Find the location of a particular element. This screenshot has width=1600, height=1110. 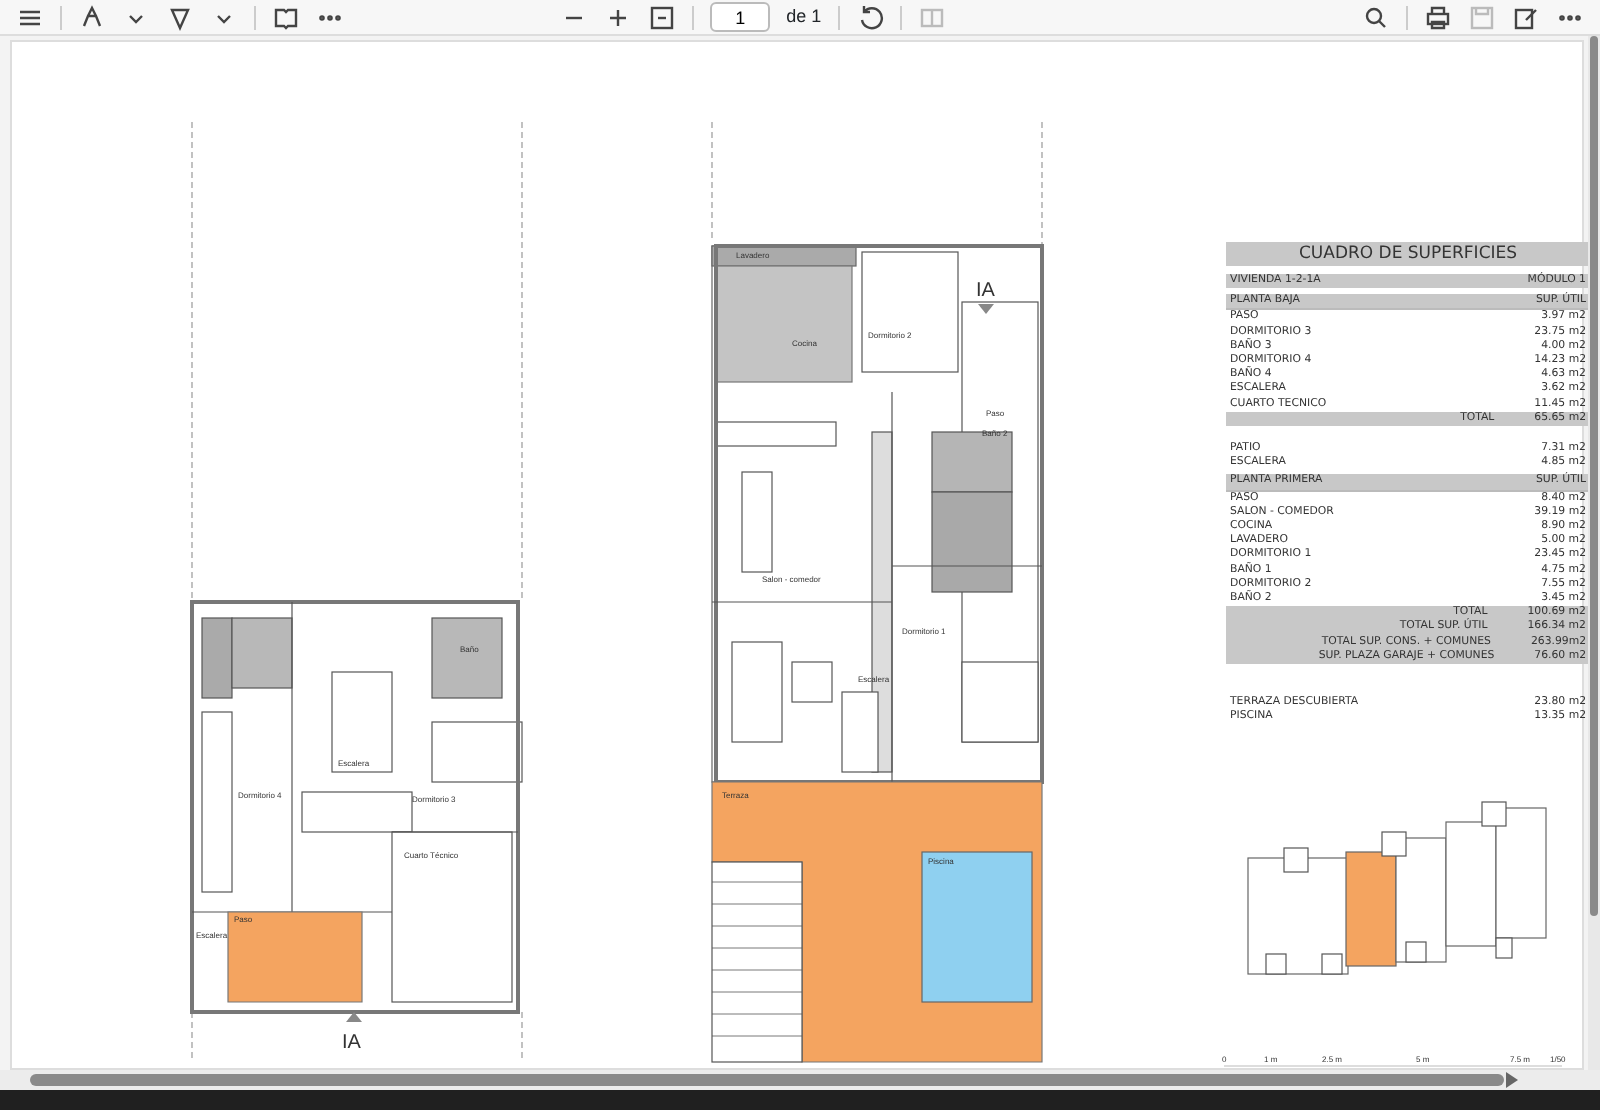

vertical-scrollbar is located at coordinates (1594, 553).